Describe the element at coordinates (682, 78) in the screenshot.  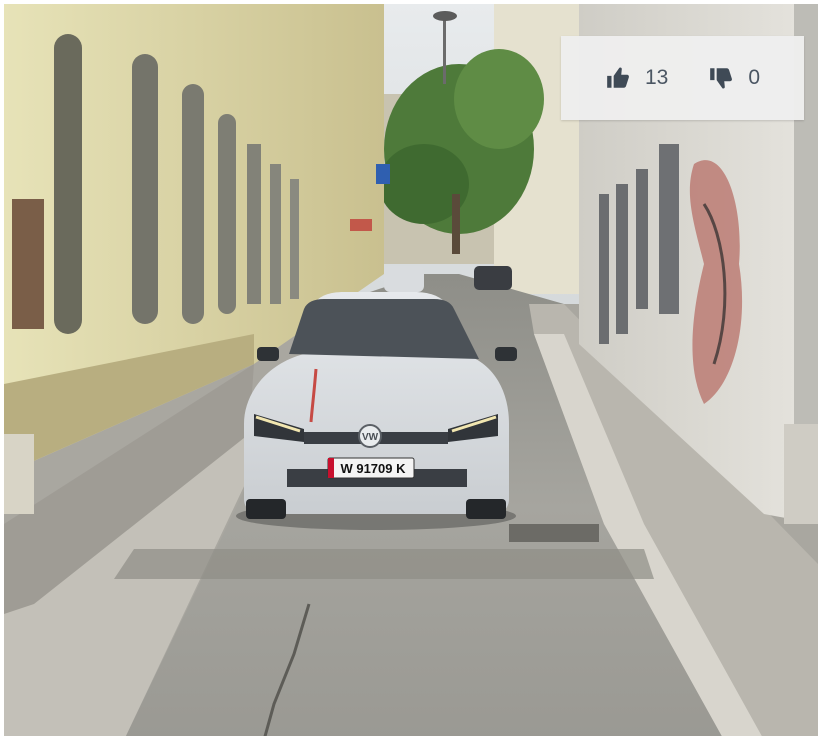
I see `vote-bar: 13 0` at that location.